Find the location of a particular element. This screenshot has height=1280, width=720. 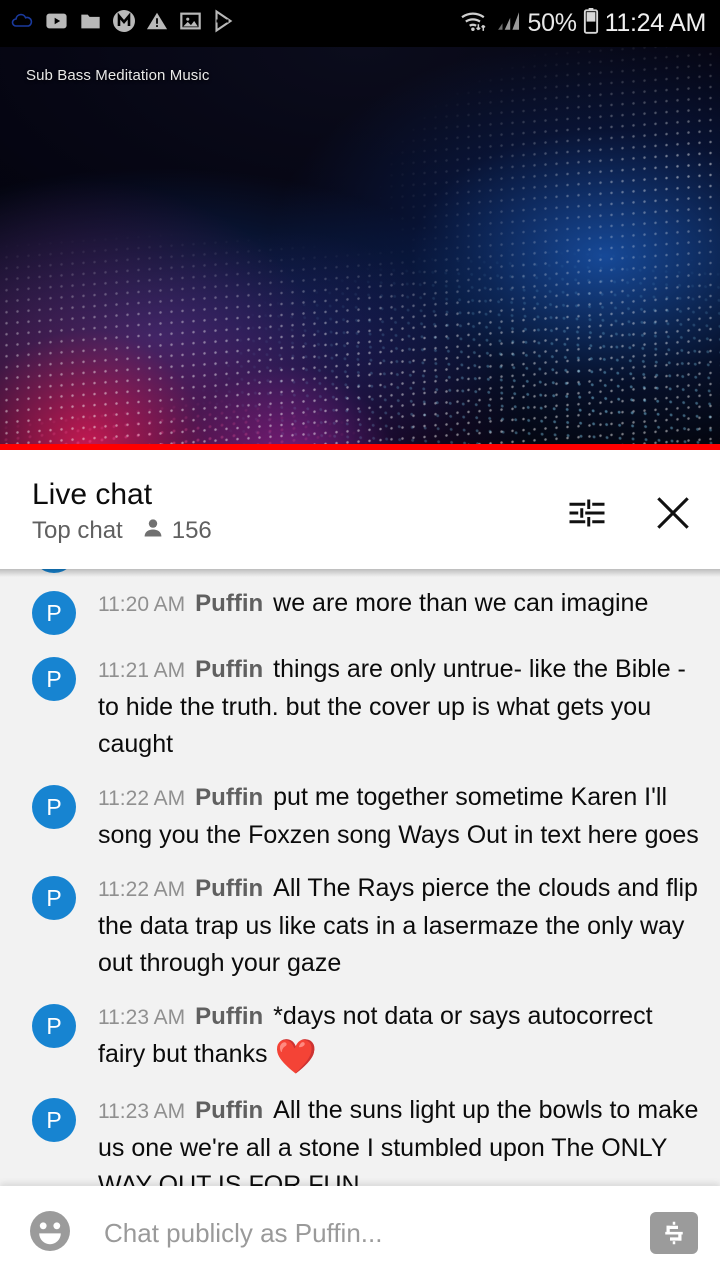

status-bar: 50% 11:24 AM is located at coordinates (360, 23).